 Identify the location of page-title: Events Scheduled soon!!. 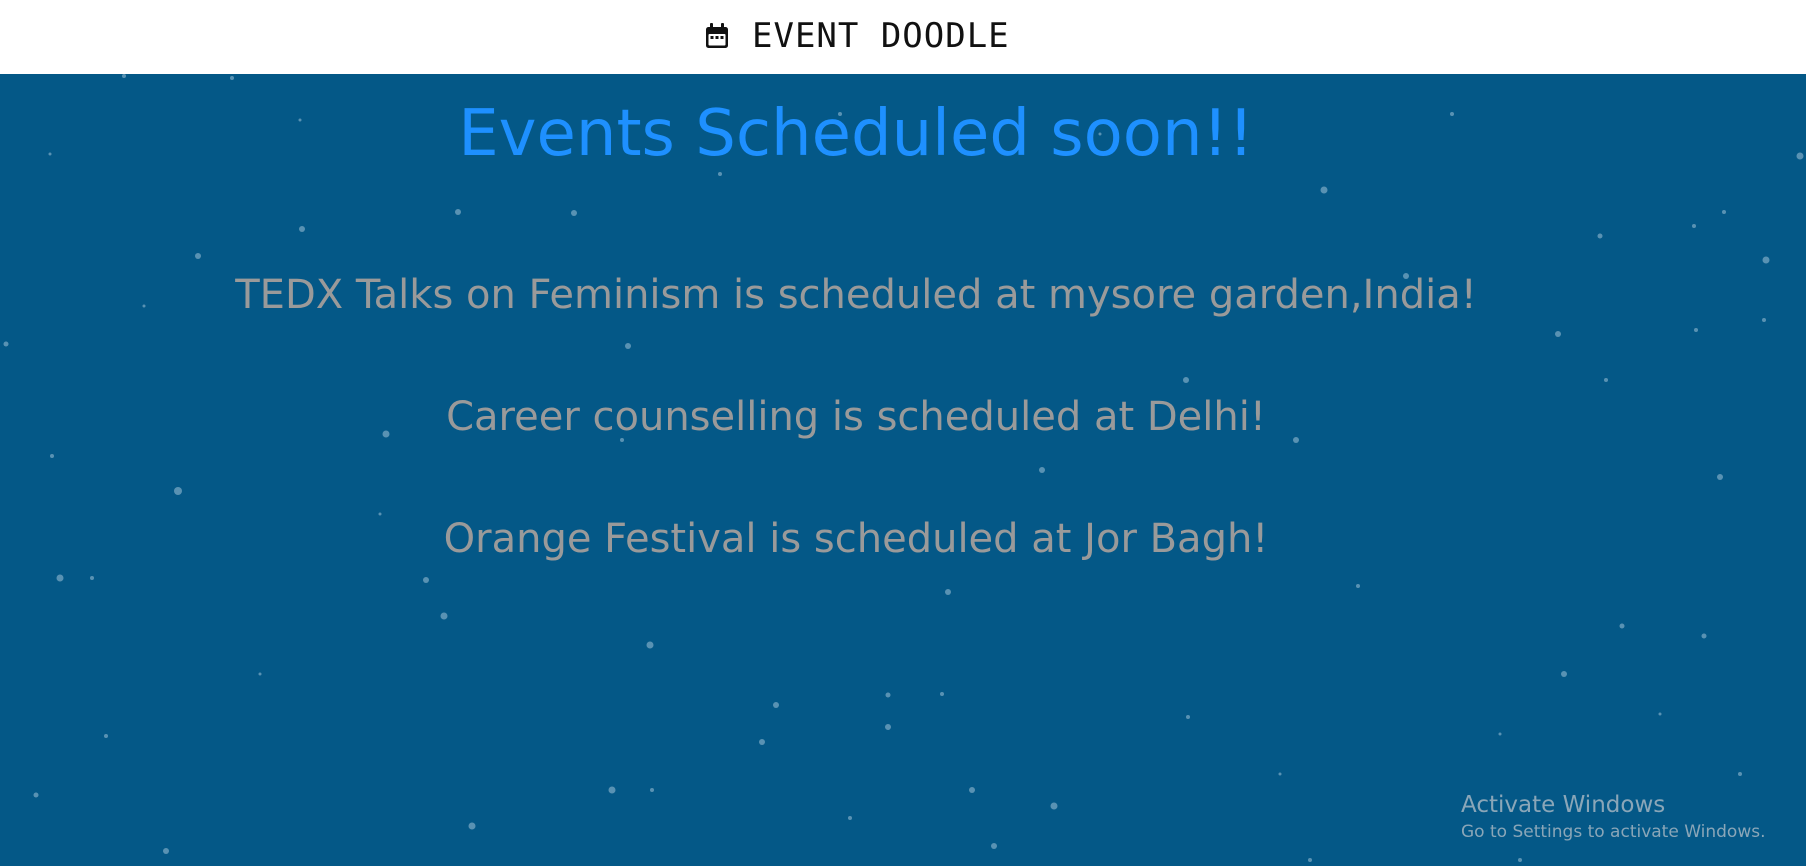
(856, 134).